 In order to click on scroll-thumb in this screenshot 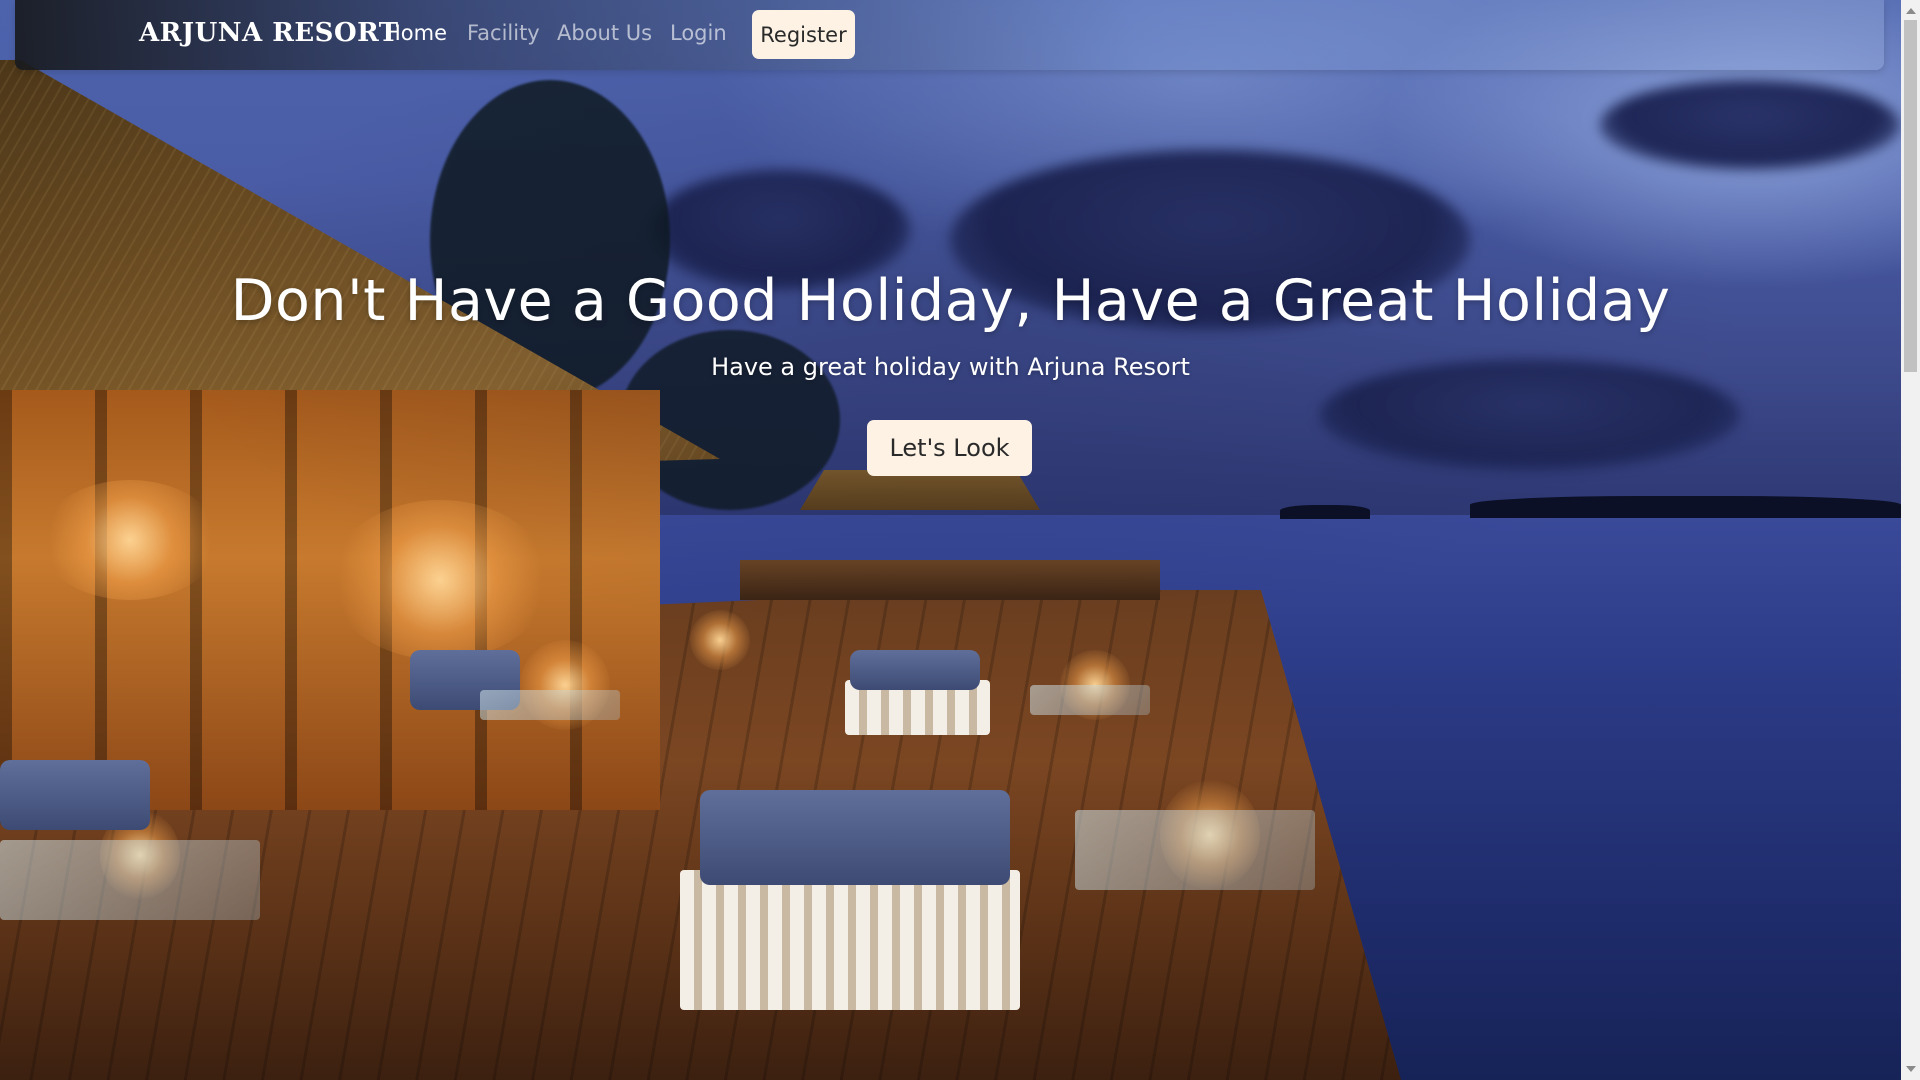, I will do `click(1910, 196)`.